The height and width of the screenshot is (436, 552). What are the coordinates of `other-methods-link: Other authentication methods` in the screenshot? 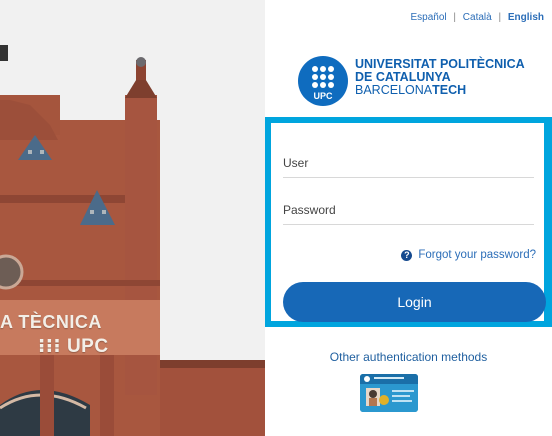 It's located at (408, 357).